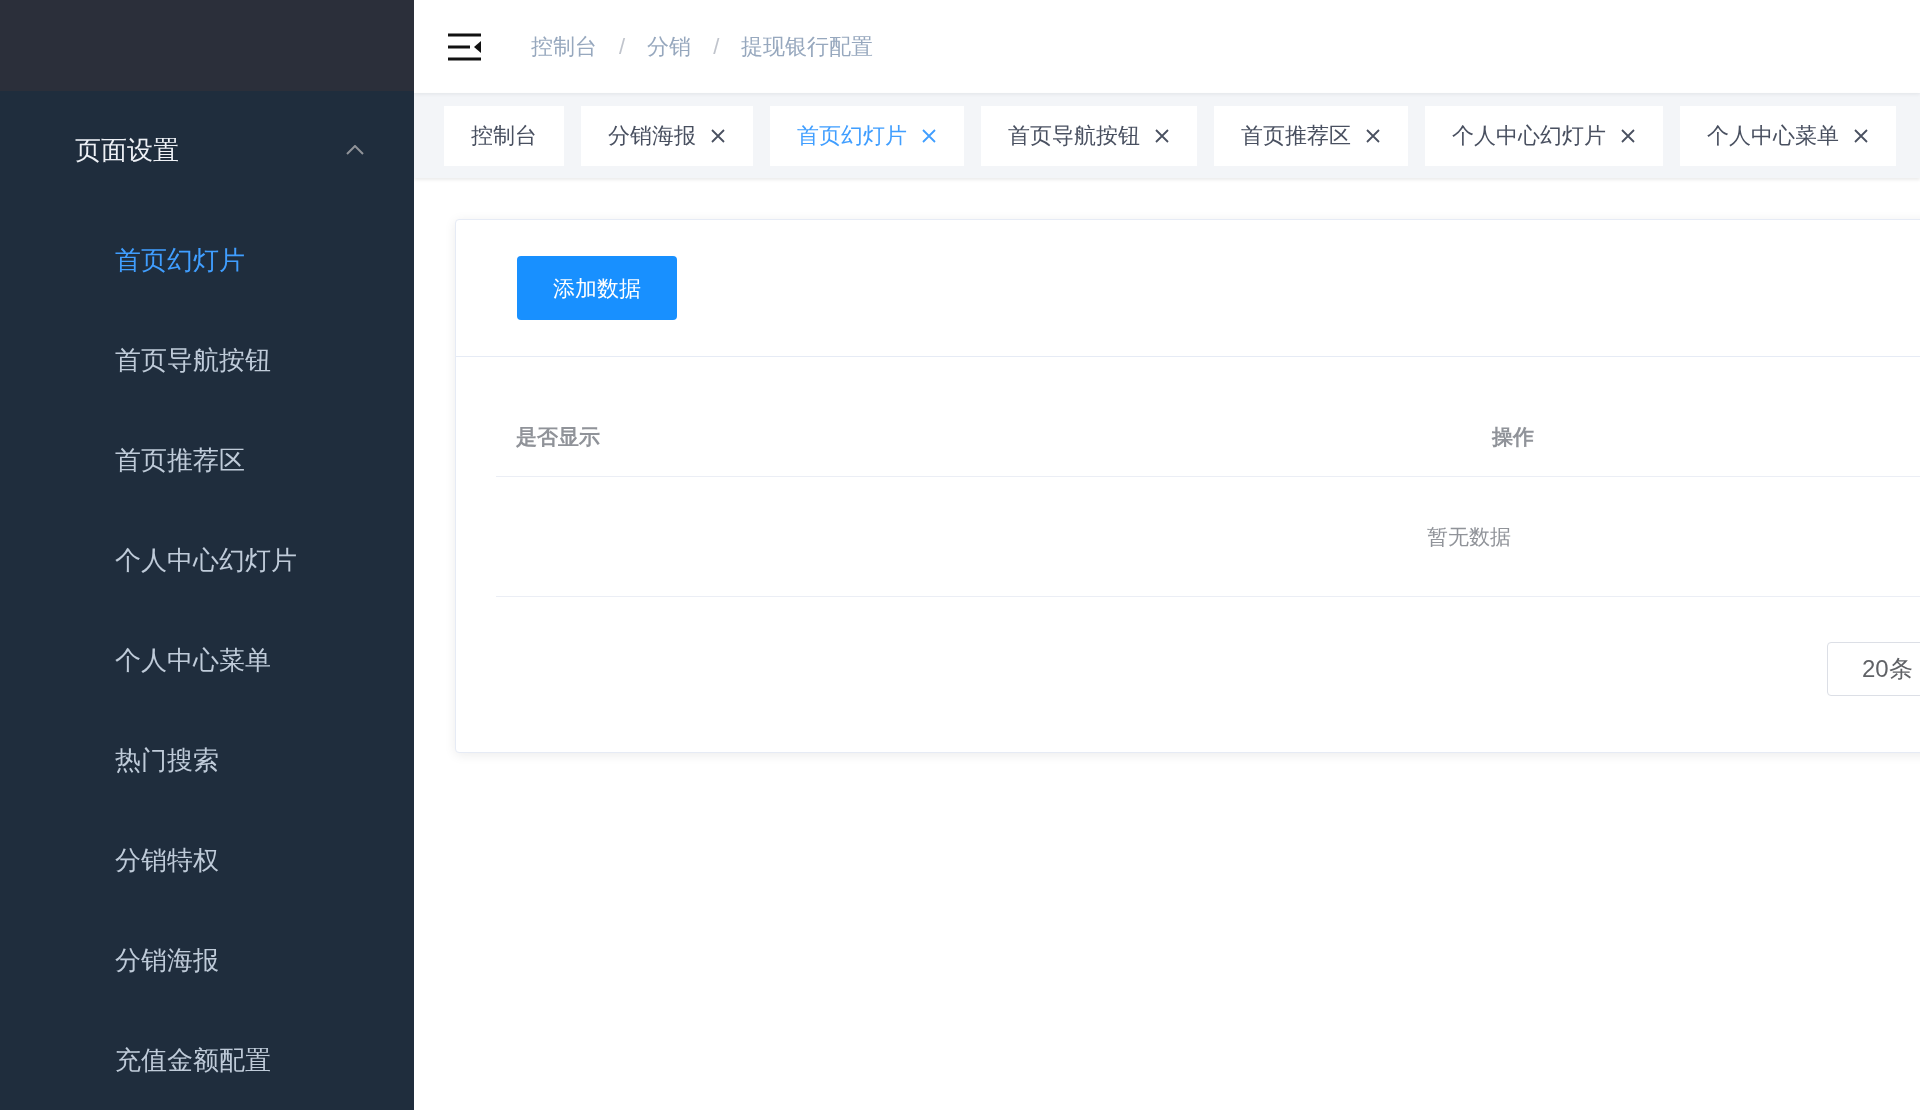 This screenshot has width=1920, height=1110. What do you see at coordinates (207, 860) in the screenshot?
I see `sidebar-item: 分销特权` at bounding box center [207, 860].